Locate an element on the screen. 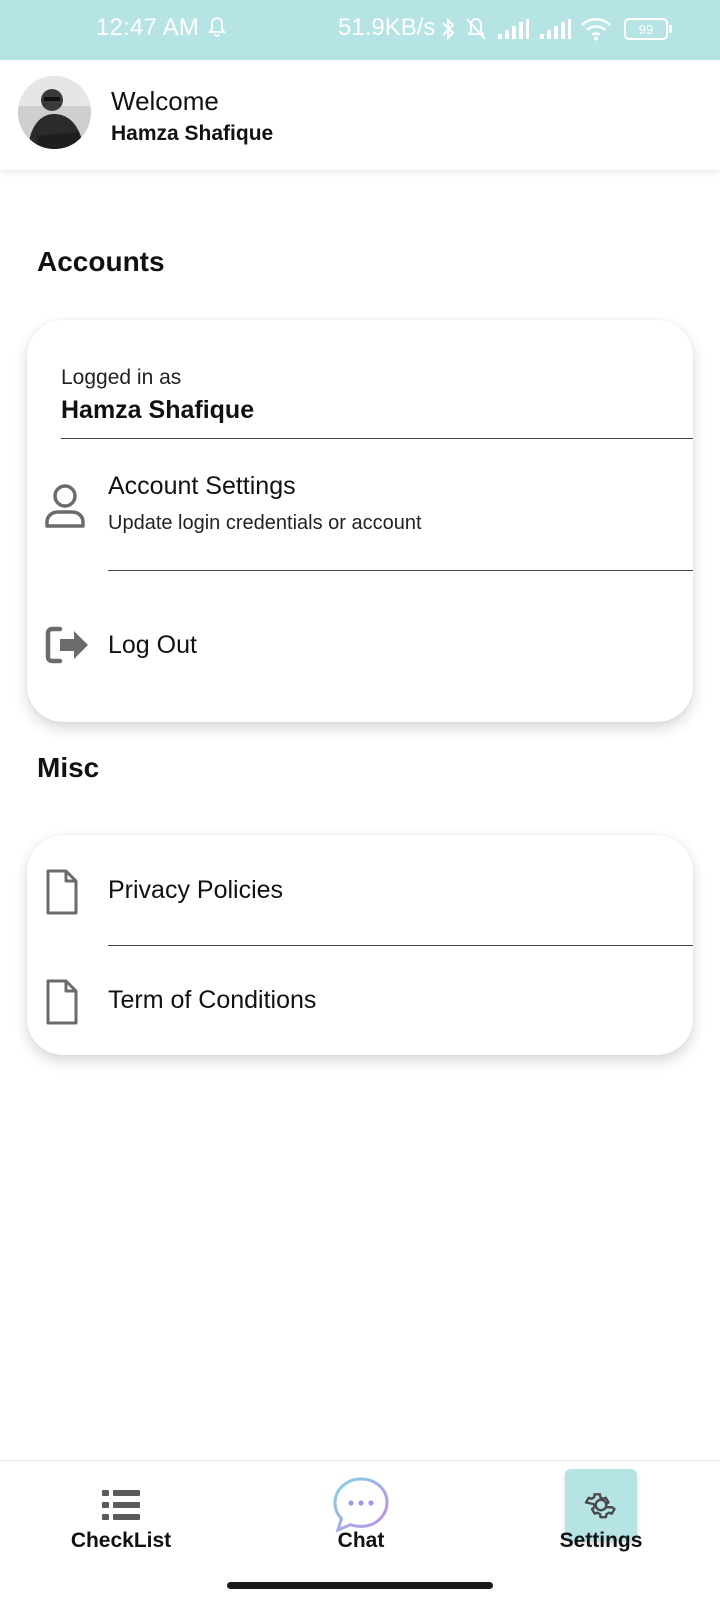 This screenshot has height=1601, width=720. header-user-name: Hamza Shafique is located at coordinates (192, 133).